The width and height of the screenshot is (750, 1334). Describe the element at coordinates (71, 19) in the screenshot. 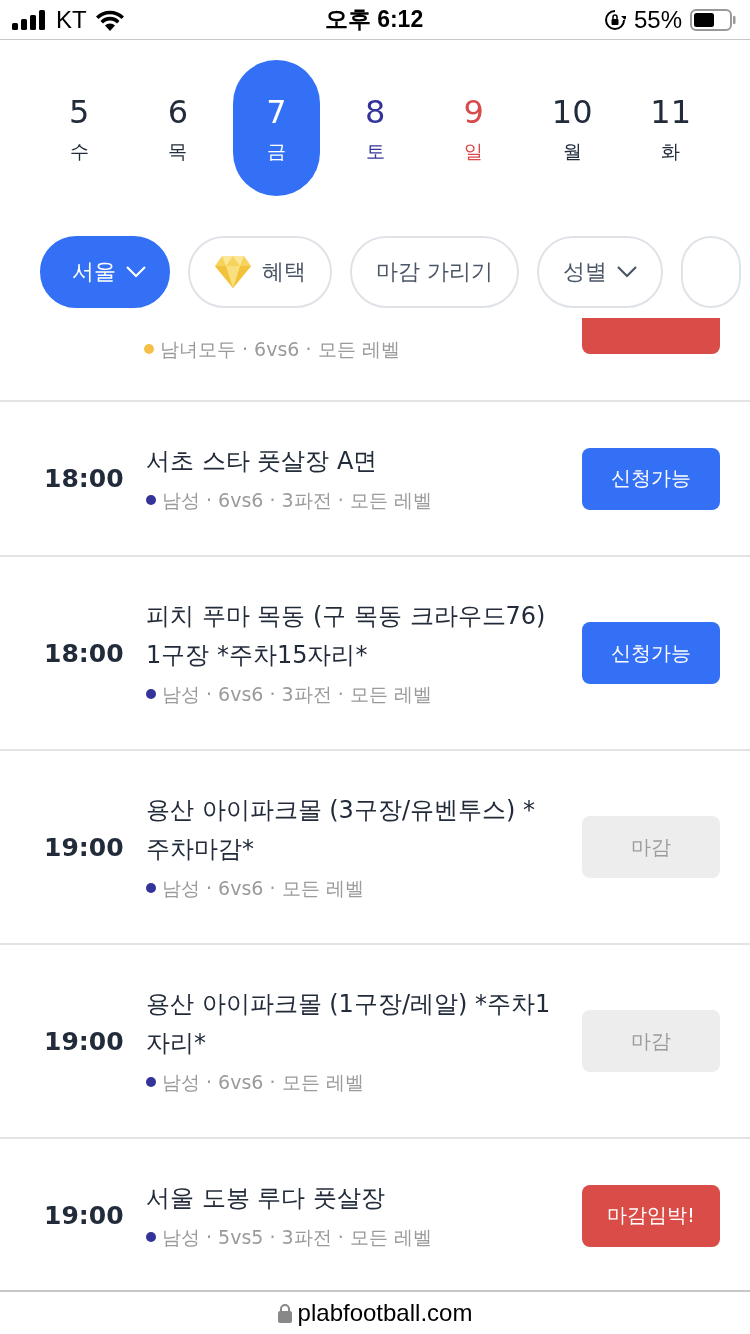

I see `carrier-label: KT` at that location.